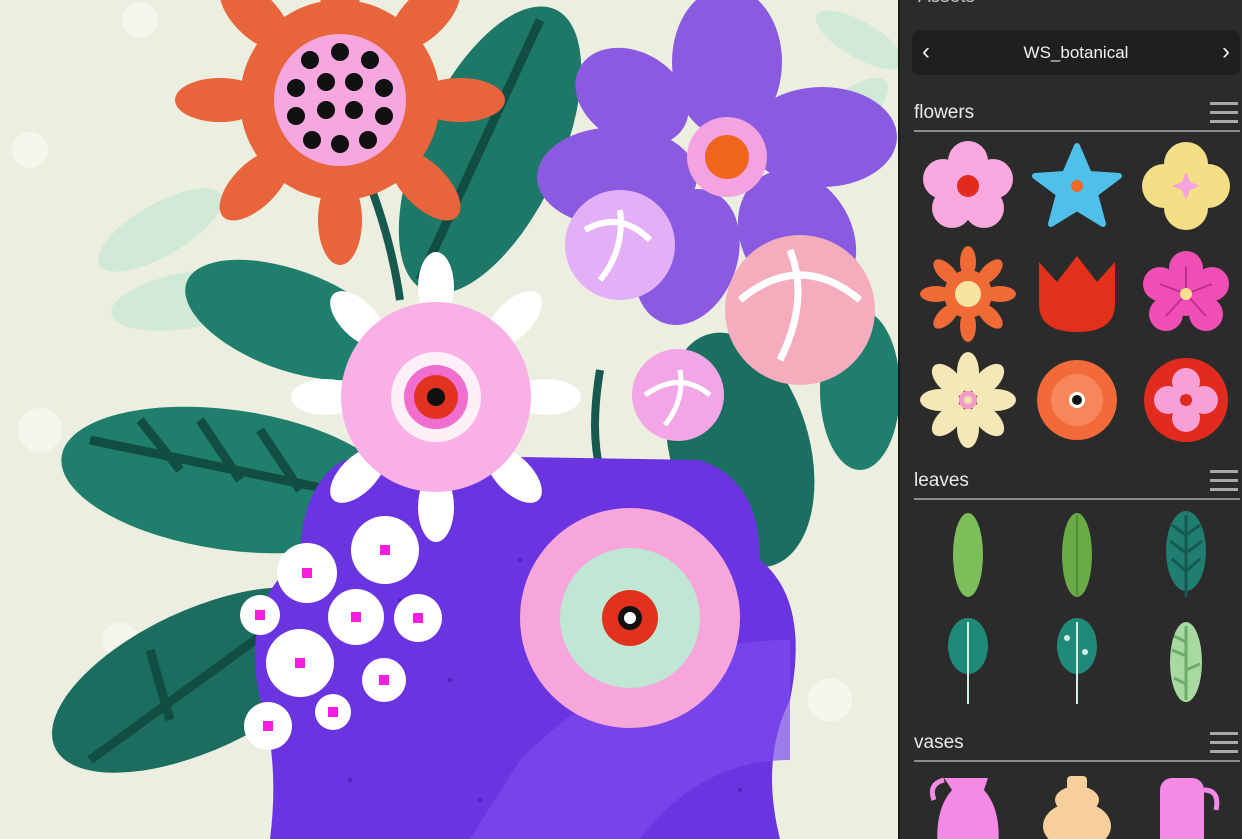 The height and width of the screenshot is (839, 1242). What do you see at coordinates (968, 294) in the screenshot?
I see `orange-daisy-icon` at bounding box center [968, 294].